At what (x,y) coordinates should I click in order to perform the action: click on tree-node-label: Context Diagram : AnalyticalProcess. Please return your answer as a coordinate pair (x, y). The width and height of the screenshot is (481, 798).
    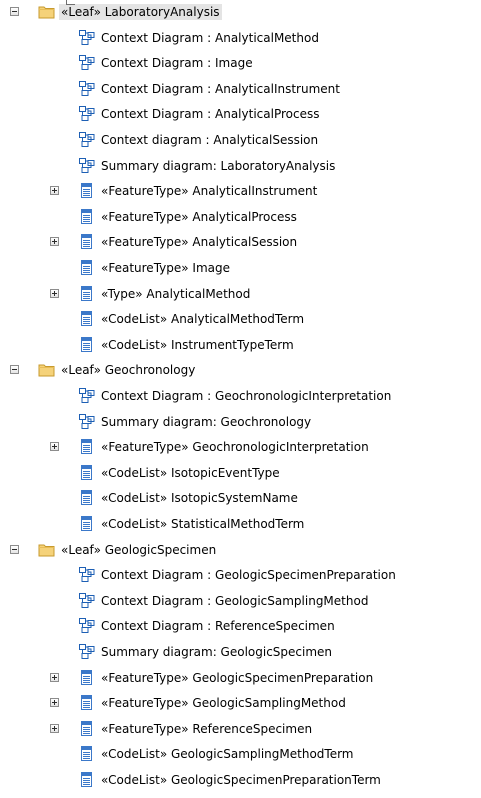
    Looking at the image, I should click on (210, 114).